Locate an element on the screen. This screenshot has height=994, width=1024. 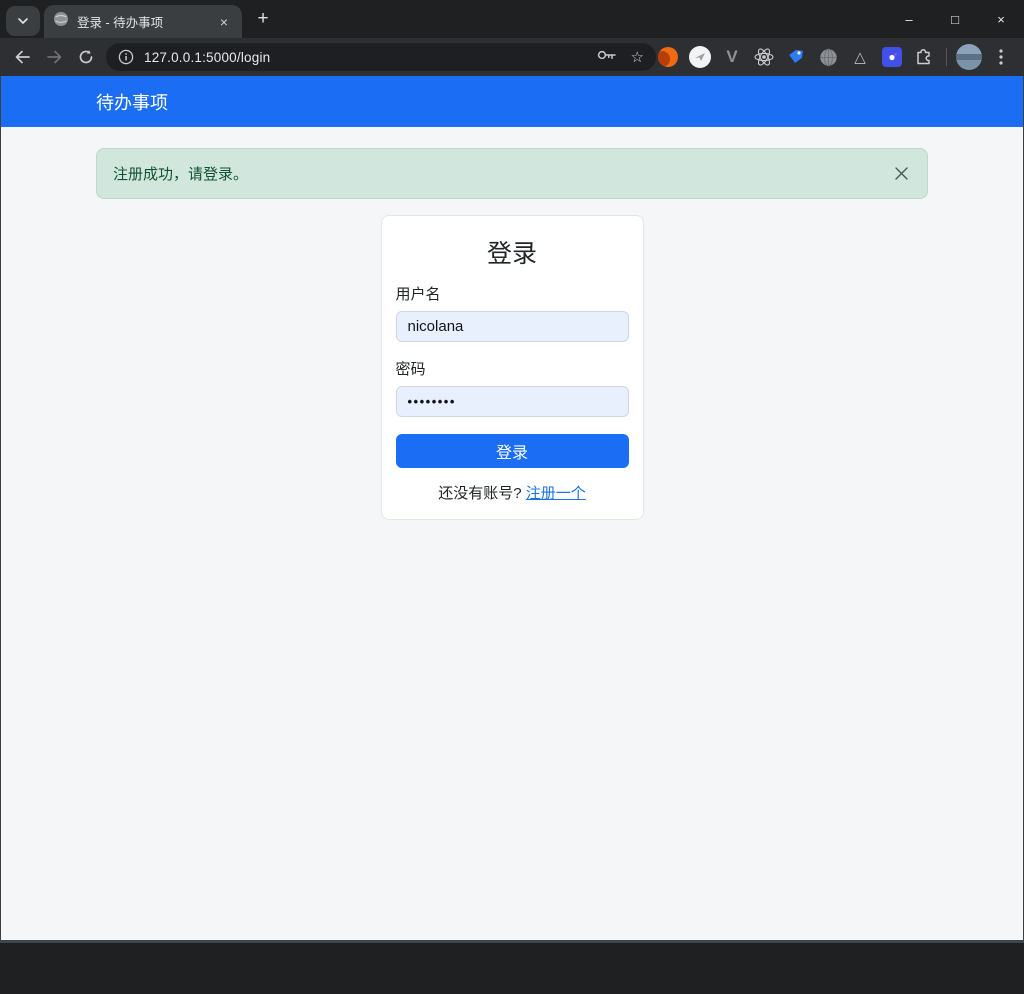
extensions-row: V △ is located at coordinates (834, 57).